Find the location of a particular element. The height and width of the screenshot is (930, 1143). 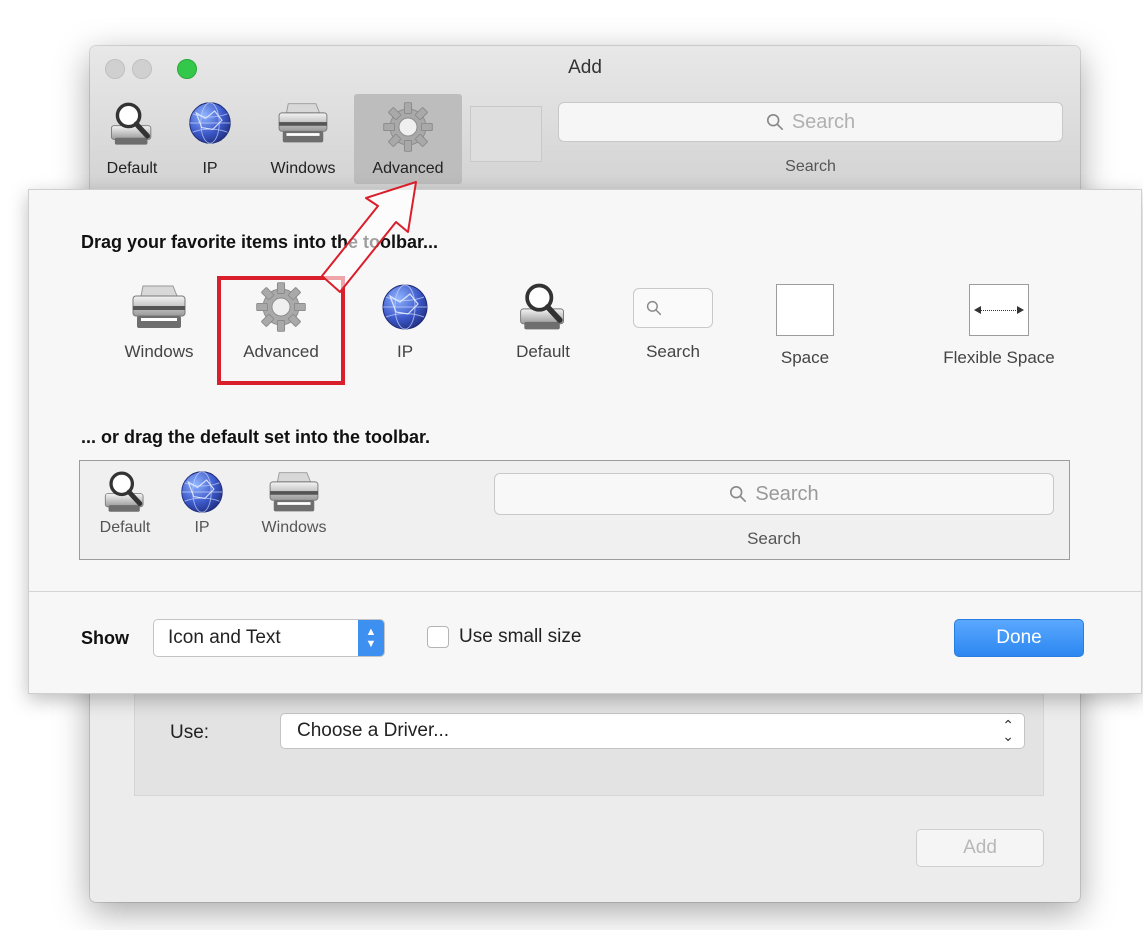

toolbar-item-default: Default is located at coordinates (132, 139).